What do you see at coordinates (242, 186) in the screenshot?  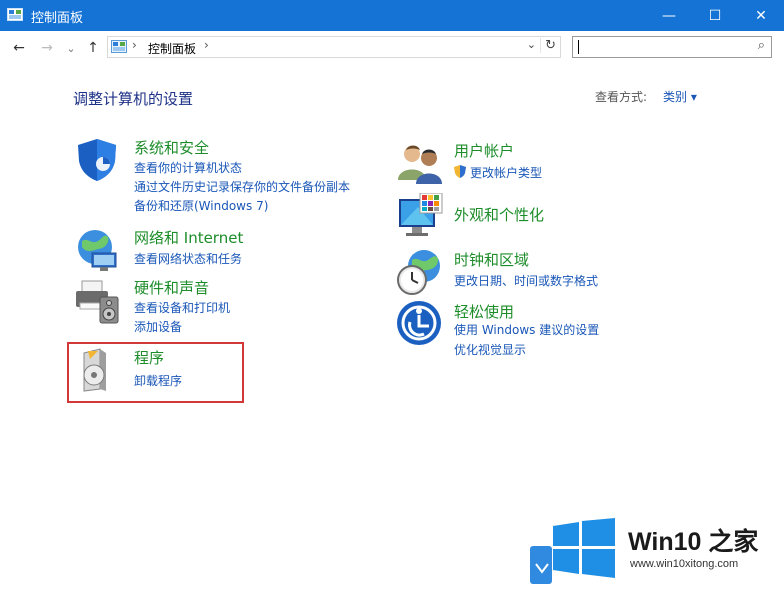 I see `category-link: 通过文件历史记录保存你的文件备份副本` at bounding box center [242, 186].